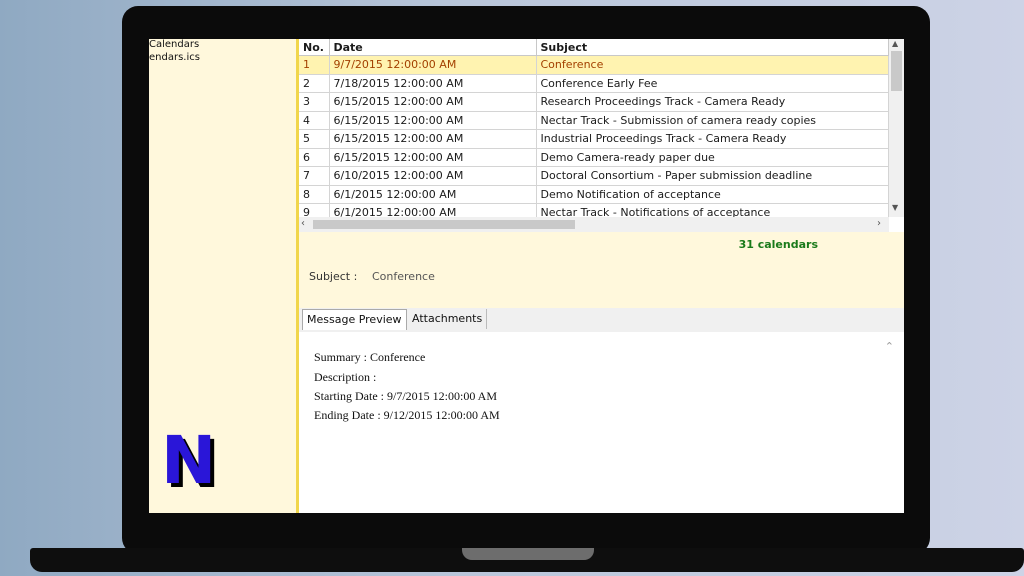  Describe the element at coordinates (594, 224) in the screenshot. I see `grid-horizontal-scrollbar: ‹ ›` at that location.